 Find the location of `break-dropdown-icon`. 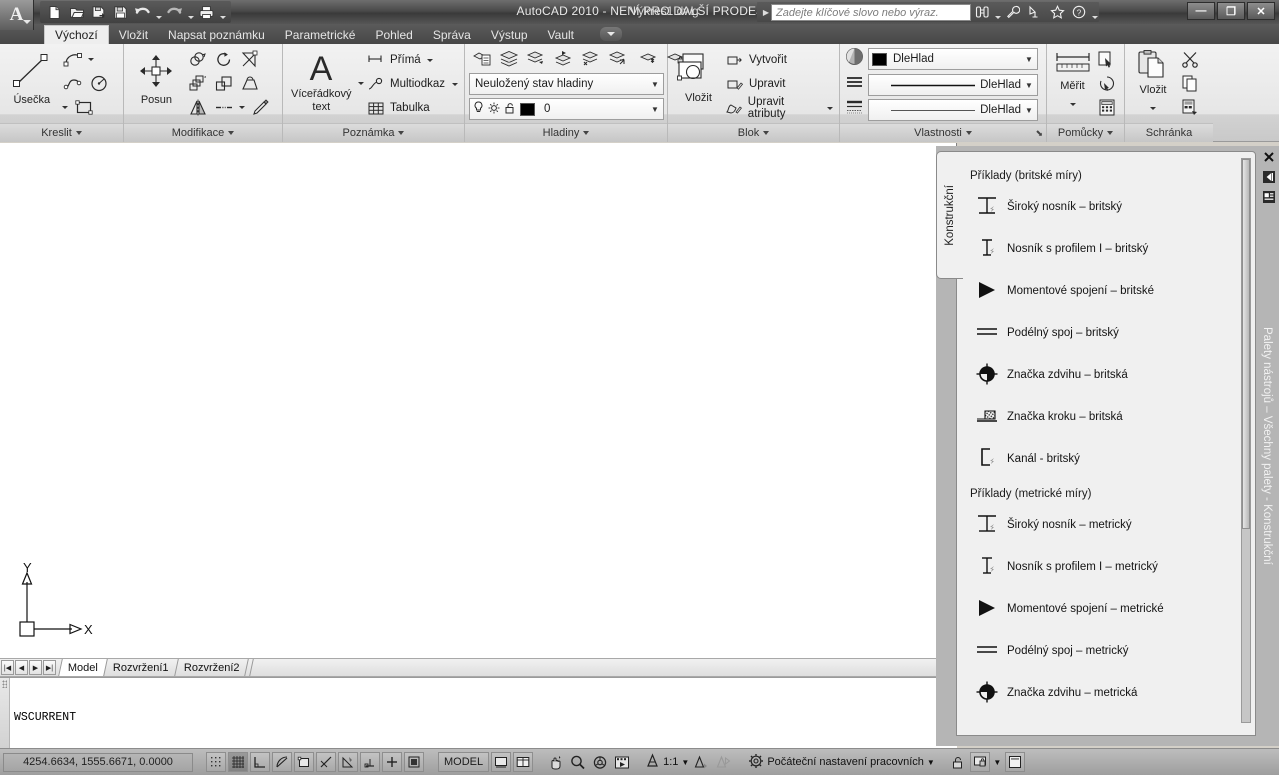

break-dropdown-icon is located at coordinates (242, 107).